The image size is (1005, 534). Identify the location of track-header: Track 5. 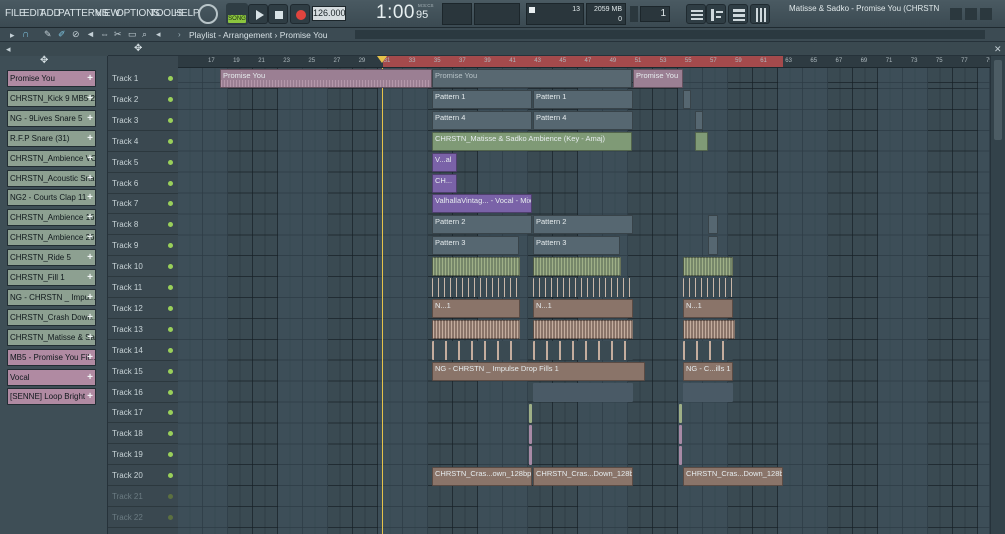
(143, 162).